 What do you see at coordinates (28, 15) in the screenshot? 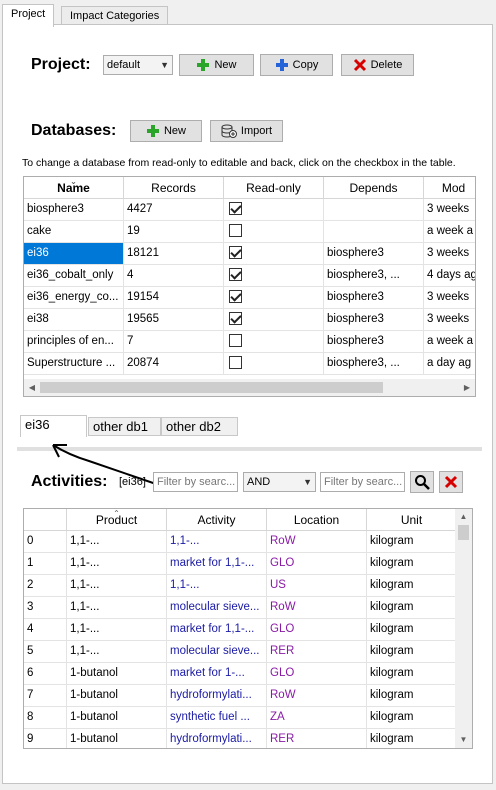
I see `tab-project: Project` at bounding box center [28, 15].